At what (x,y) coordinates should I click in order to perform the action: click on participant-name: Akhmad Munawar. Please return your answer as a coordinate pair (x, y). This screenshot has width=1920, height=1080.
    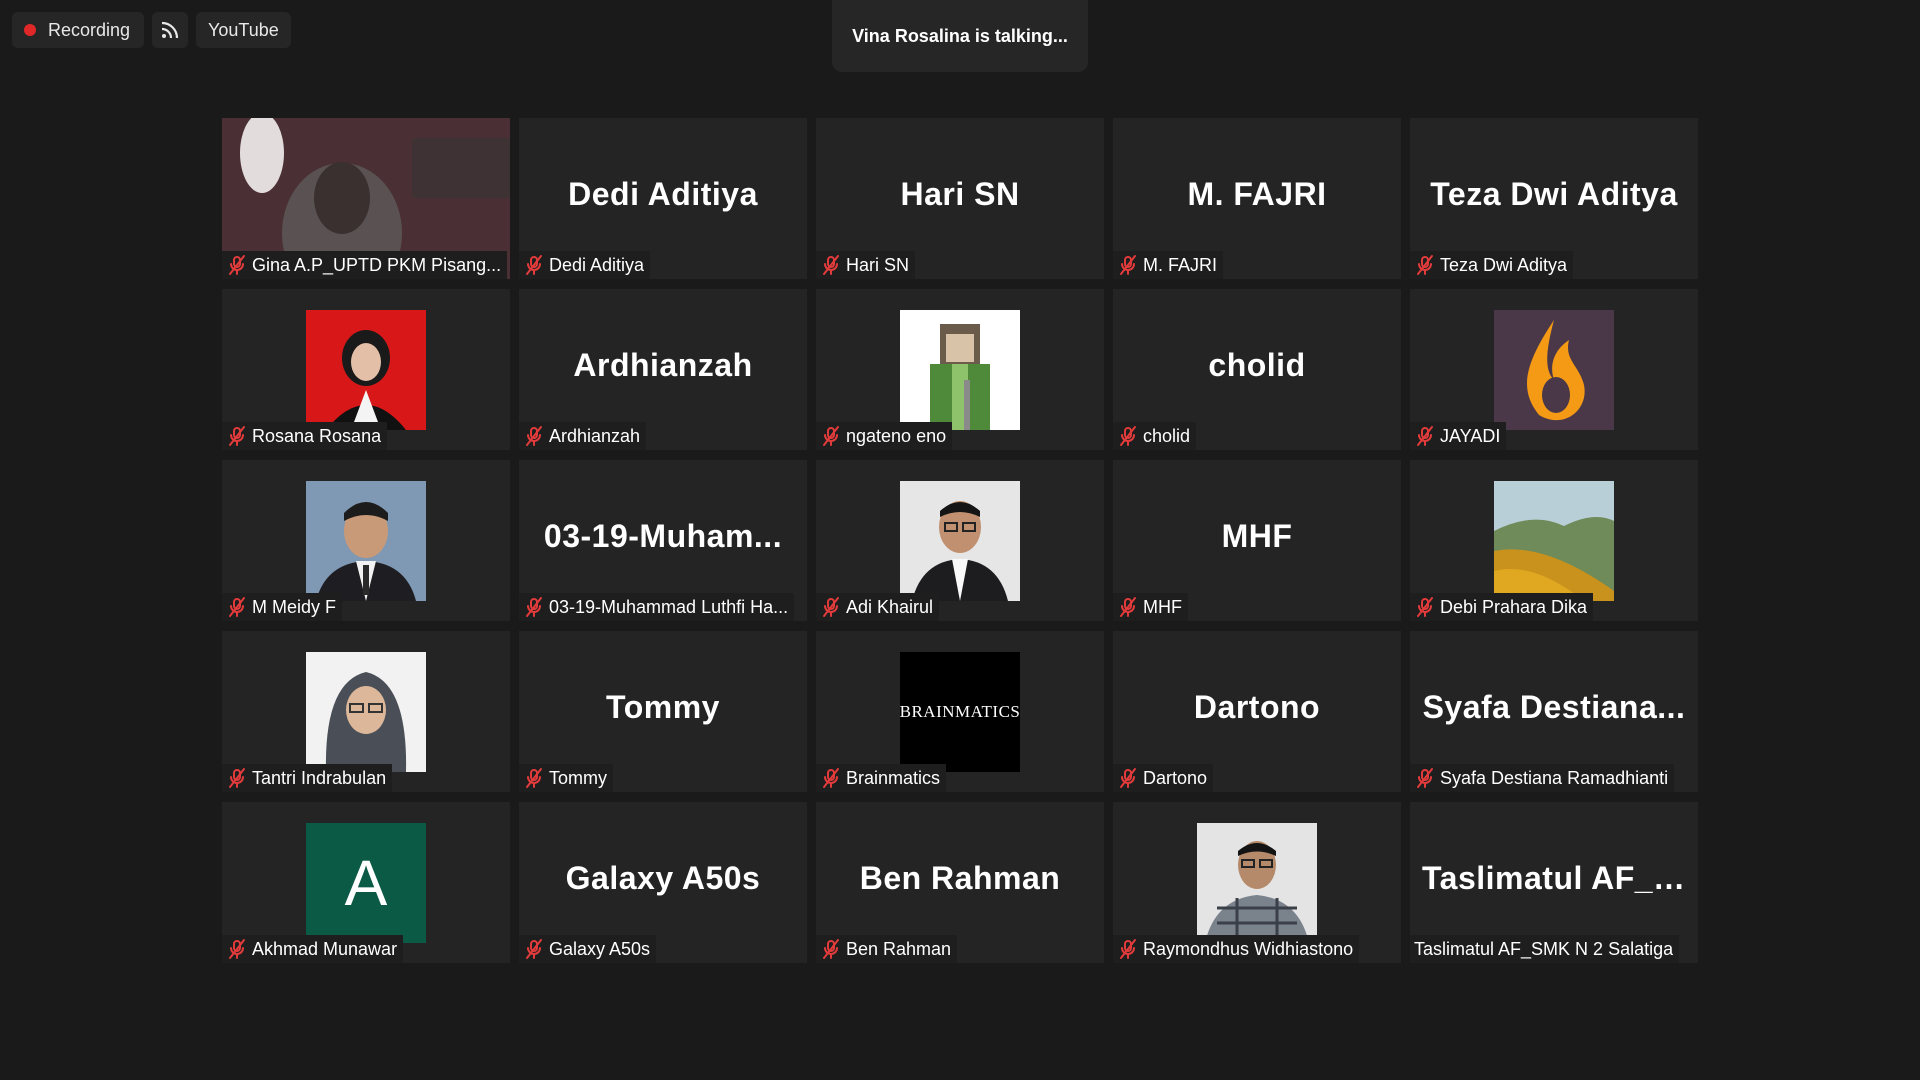
    Looking at the image, I should click on (325, 948).